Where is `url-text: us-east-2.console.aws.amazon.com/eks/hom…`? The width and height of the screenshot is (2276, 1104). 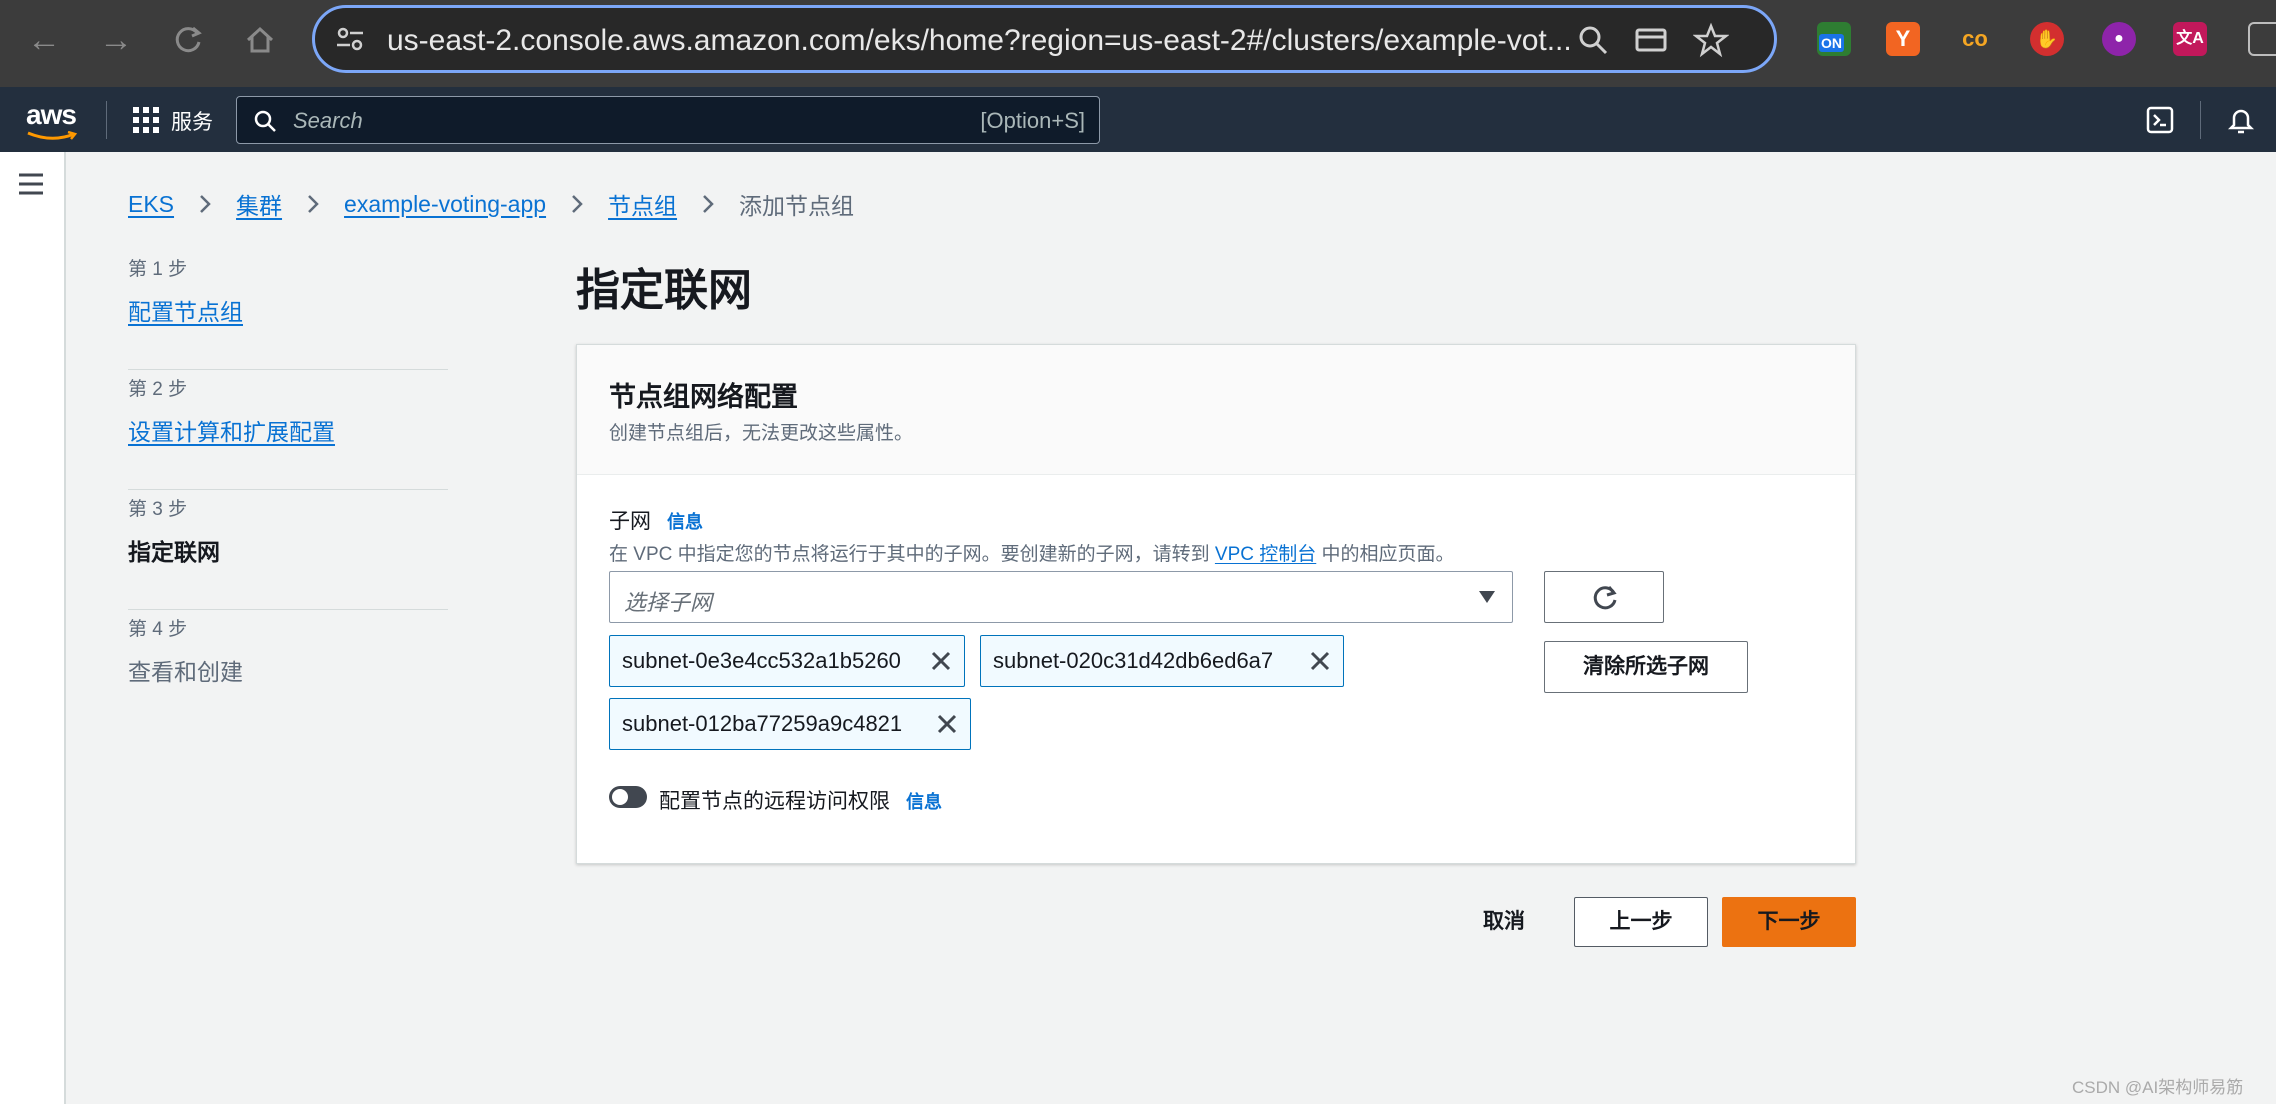 url-text: us-east-2.console.aws.amazon.com/eks/hom… is located at coordinates (987, 41).